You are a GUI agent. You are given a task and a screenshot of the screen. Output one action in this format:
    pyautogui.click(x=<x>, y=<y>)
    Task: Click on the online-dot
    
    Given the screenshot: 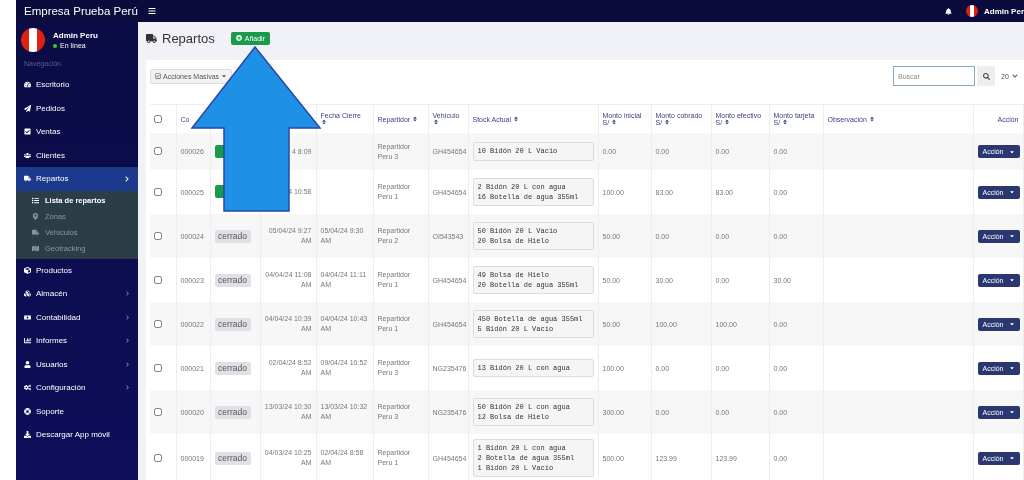 What is the action you would take?
    pyautogui.click(x=55, y=45)
    